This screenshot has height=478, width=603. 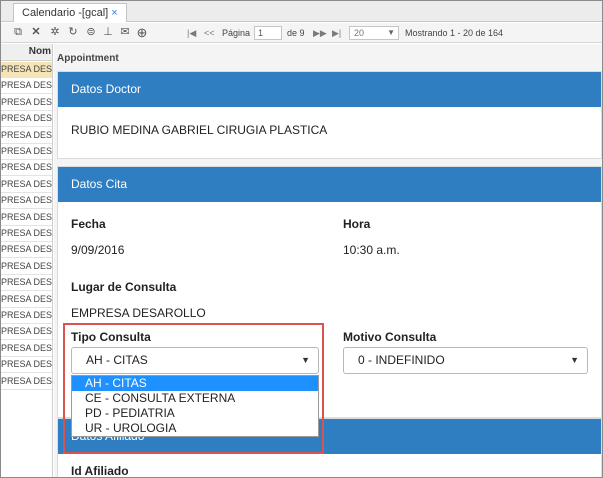 What do you see at coordinates (357, 224) in the screenshot?
I see `hora-label: Hora` at bounding box center [357, 224].